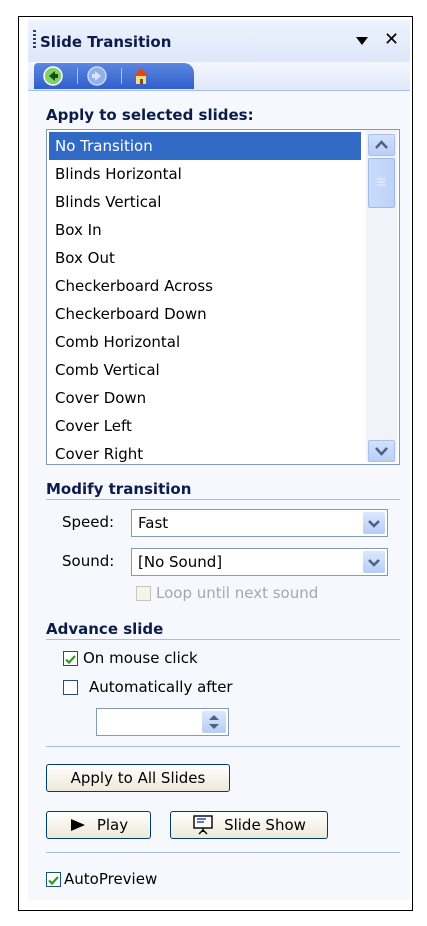  What do you see at coordinates (223, 499) in the screenshot?
I see `modify-divider` at bounding box center [223, 499].